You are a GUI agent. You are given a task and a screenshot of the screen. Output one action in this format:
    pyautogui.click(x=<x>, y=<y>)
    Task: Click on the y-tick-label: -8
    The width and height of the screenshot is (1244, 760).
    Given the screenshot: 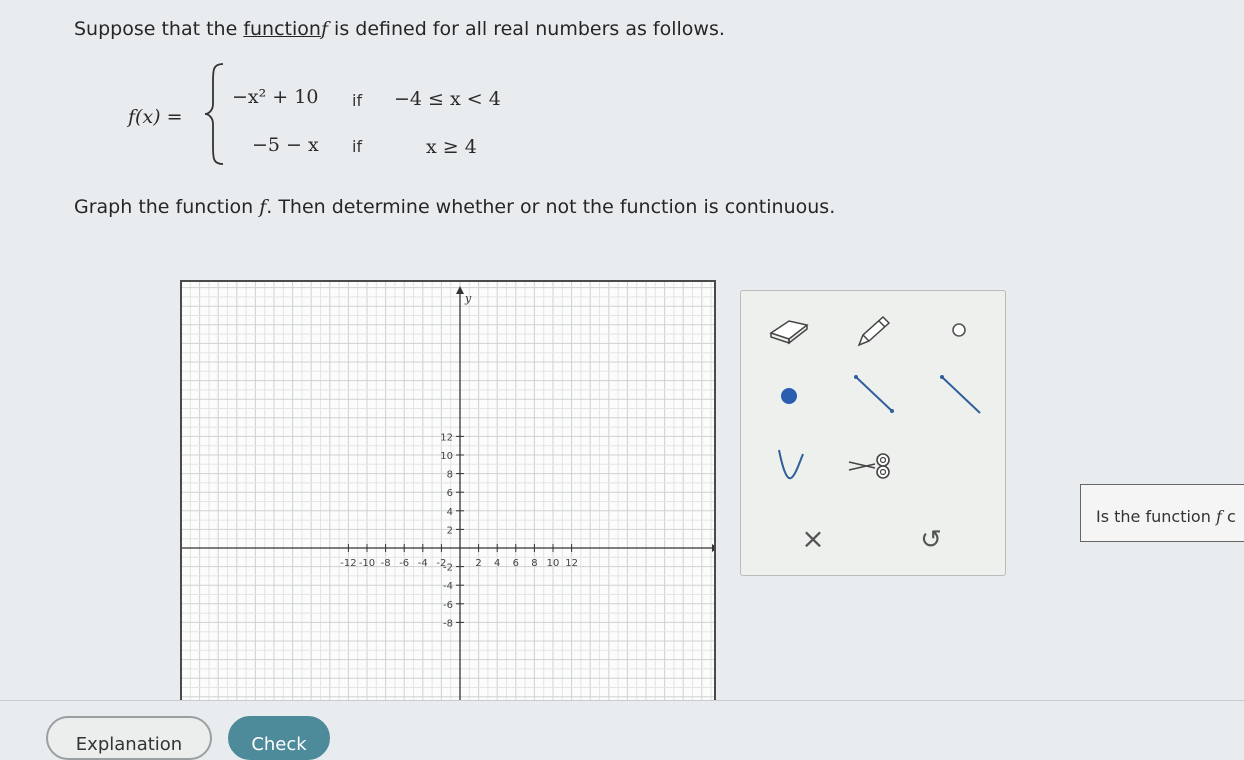 What is the action you would take?
    pyautogui.click(x=448, y=623)
    